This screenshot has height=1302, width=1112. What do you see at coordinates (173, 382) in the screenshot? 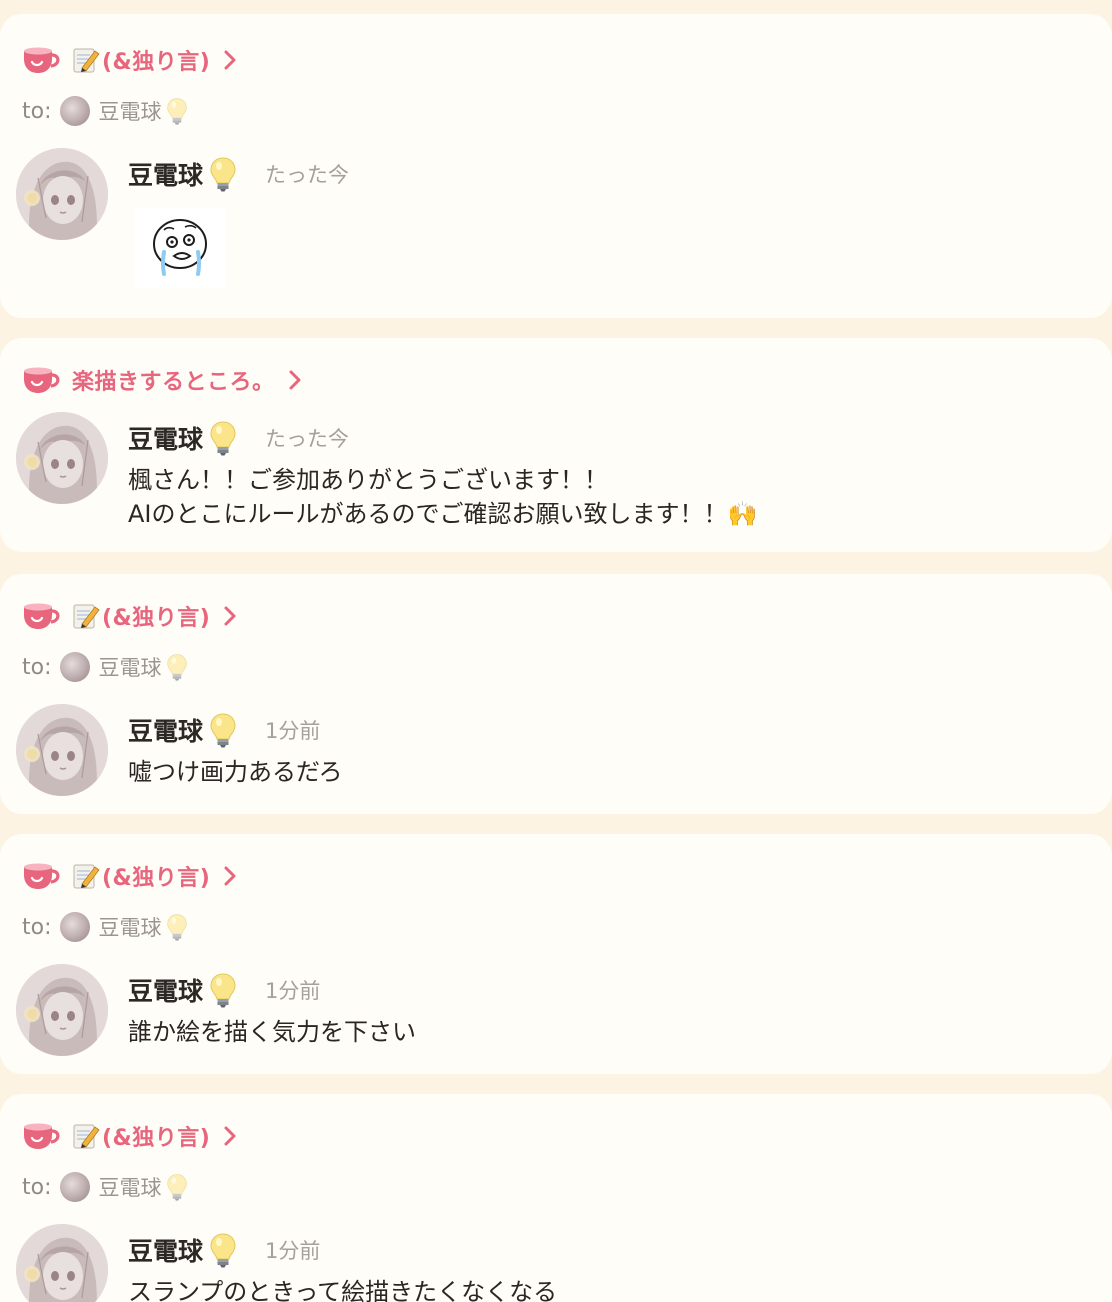
I see `room-name: 楽描きするところ。` at bounding box center [173, 382].